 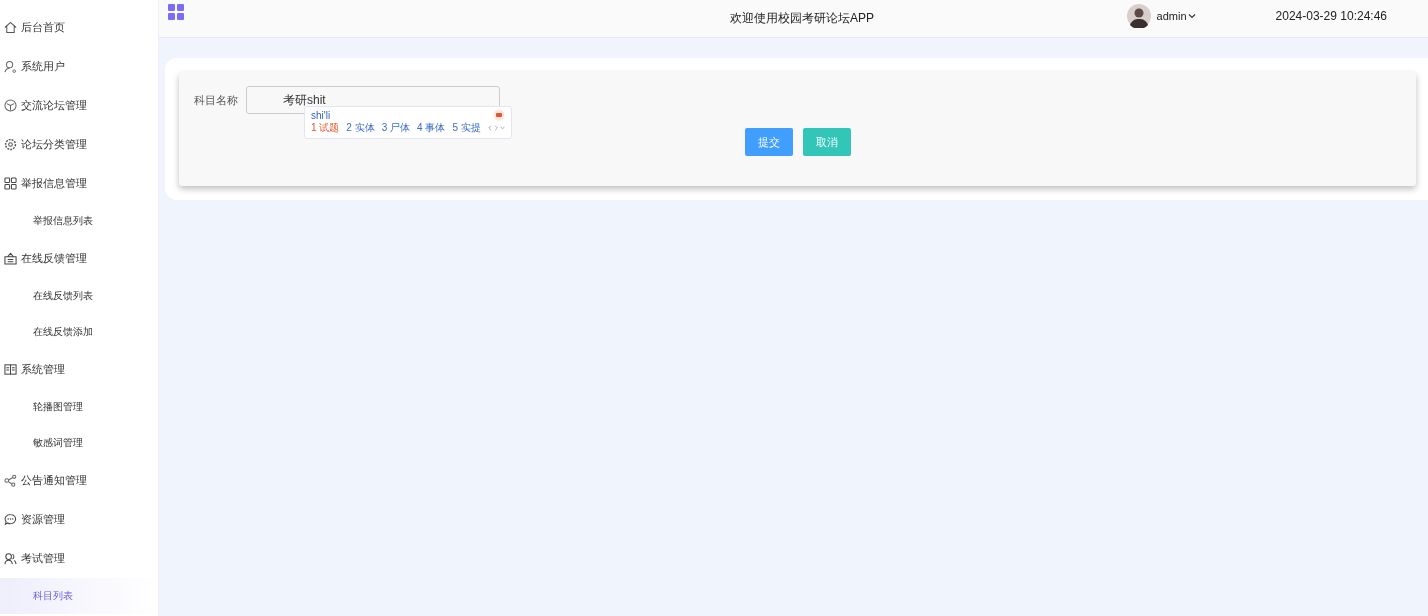 What do you see at coordinates (802, 18) in the screenshot?
I see `app-title: 欢迎使用校园考研论坛APP` at bounding box center [802, 18].